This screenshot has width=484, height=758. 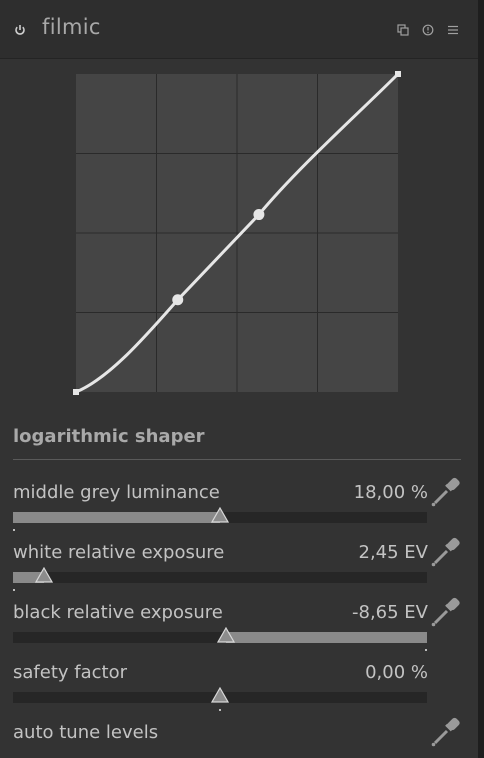 I want to click on middle-grey-slider, so click(x=220, y=519).